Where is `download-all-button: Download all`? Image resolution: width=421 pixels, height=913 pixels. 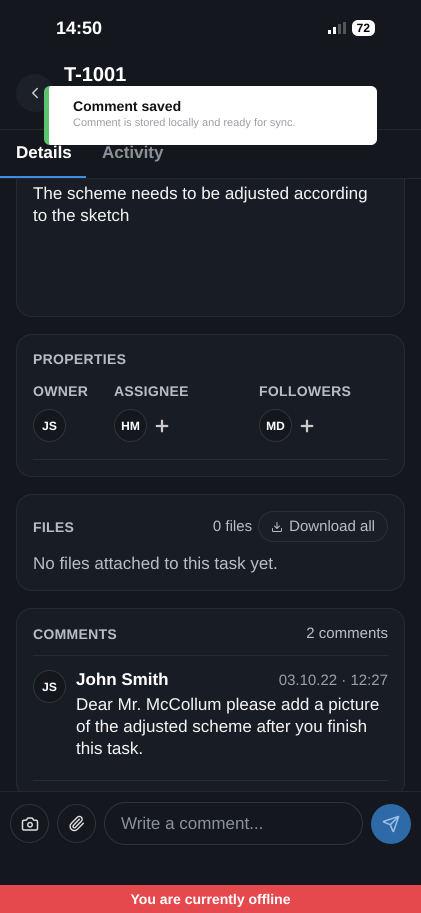
download-all-button: Download all is located at coordinates (323, 526).